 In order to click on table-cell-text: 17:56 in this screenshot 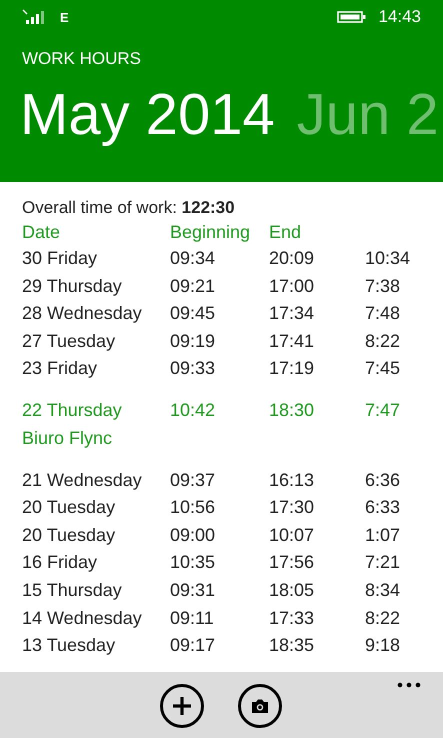, I will do `click(292, 562)`.